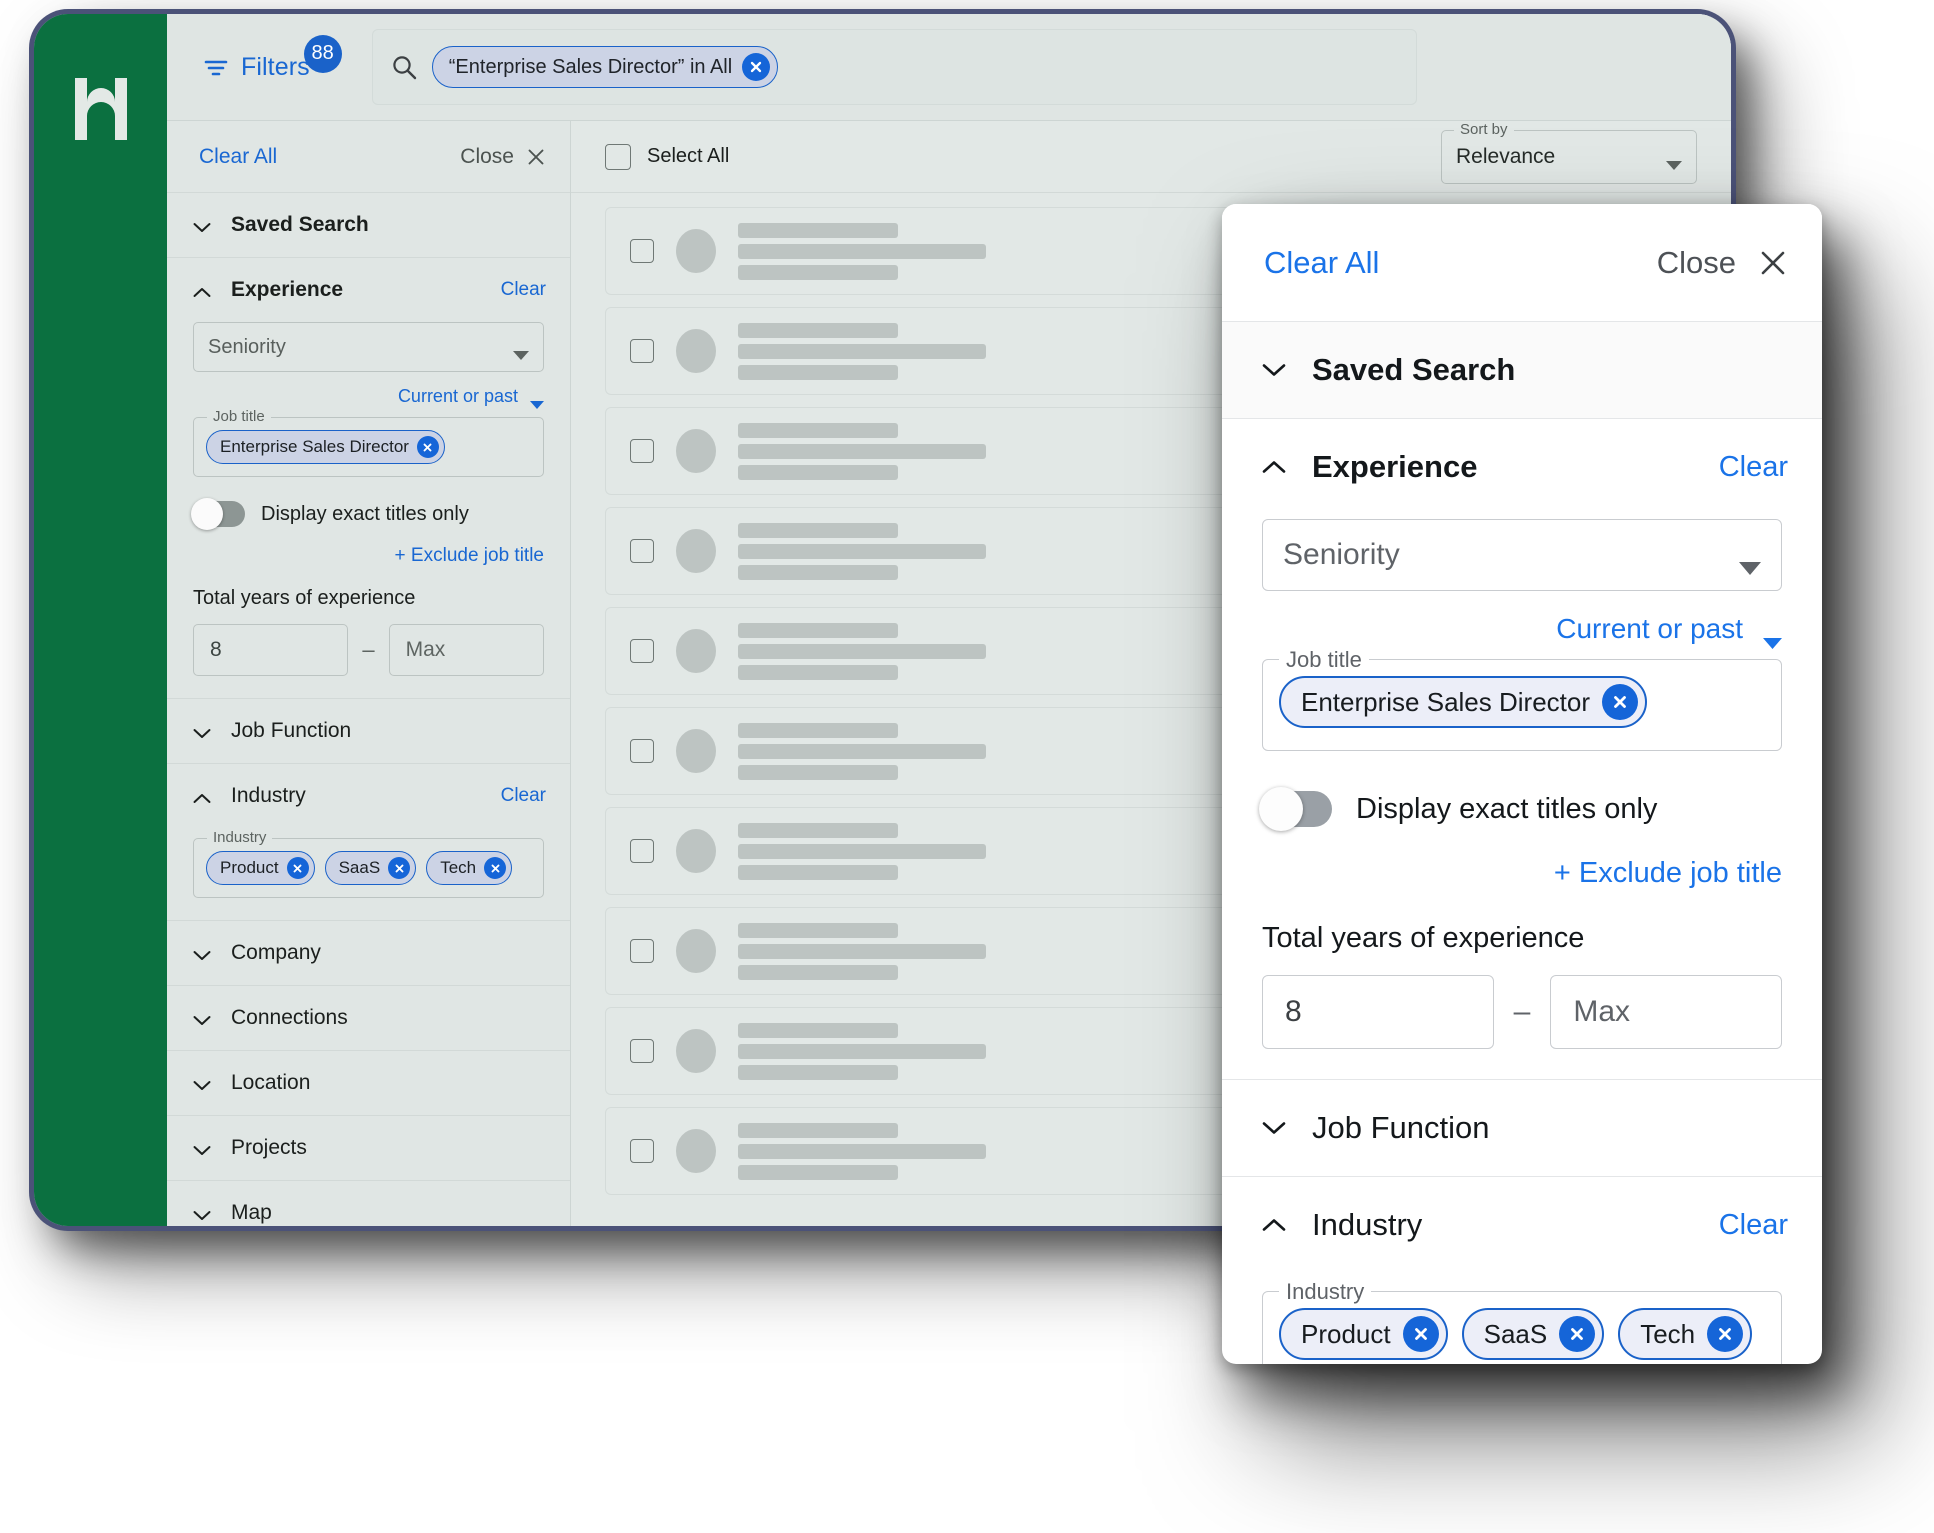 The image size is (1934, 1533). What do you see at coordinates (523, 290) in the screenshot?
I see `sidebar-experience-clear-button: Clear` at bounding box center [523, 290].